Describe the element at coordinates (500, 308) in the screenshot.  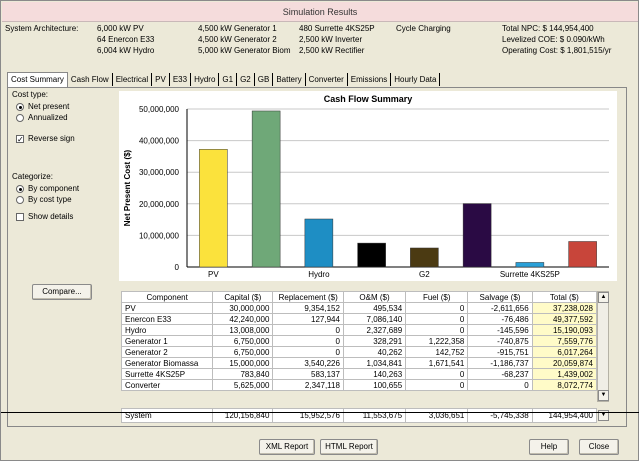
I see `table-cell: -2,611,656` at that location.